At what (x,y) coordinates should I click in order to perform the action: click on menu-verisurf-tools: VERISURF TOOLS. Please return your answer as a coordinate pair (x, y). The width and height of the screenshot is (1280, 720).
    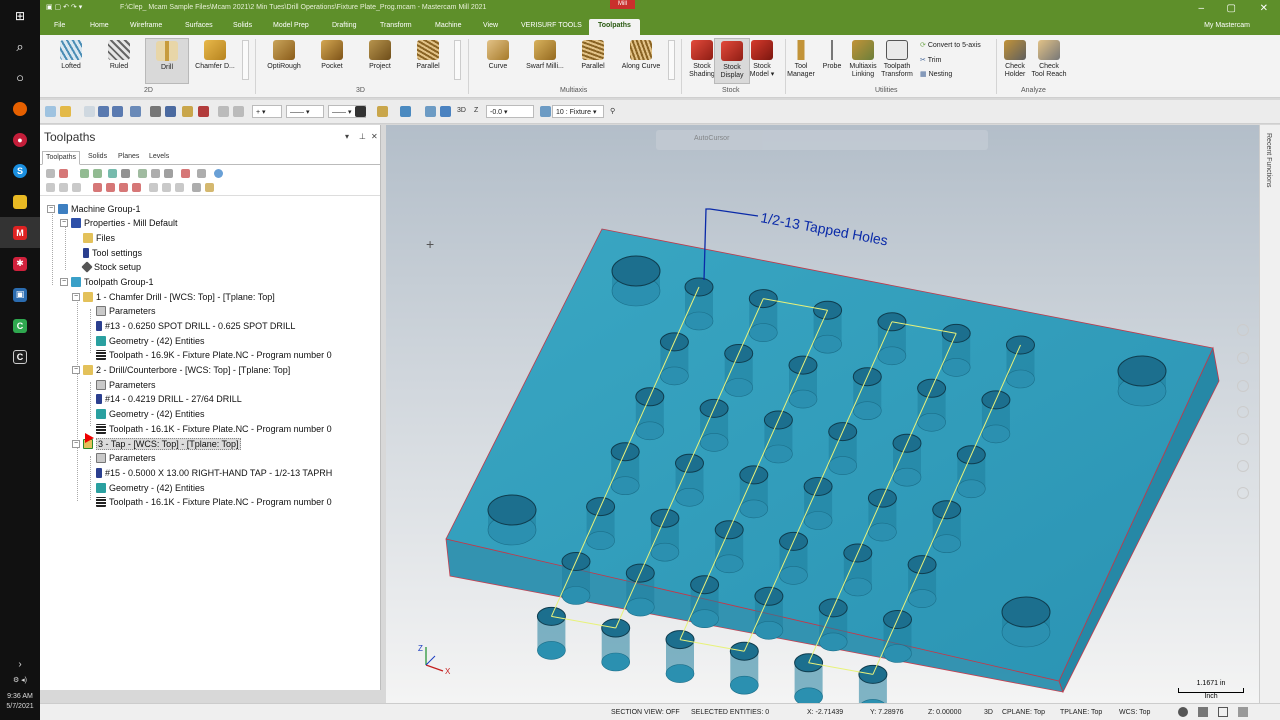
    Looking at the image, I should click on (551, 25).